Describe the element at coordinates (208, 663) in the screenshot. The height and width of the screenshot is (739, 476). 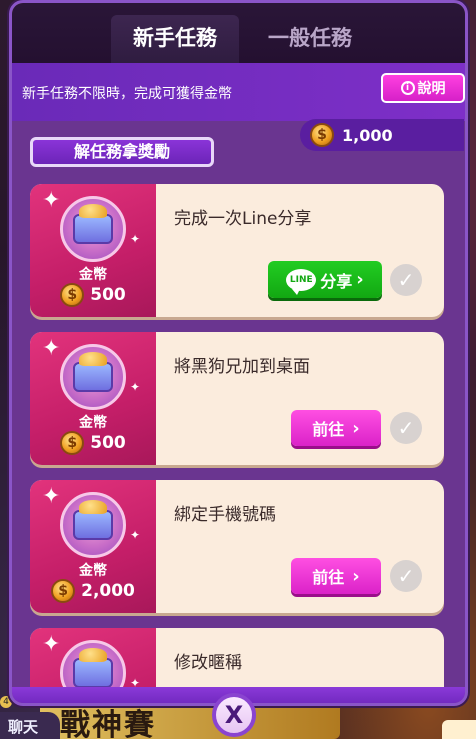
I see `task-title: 修改暱稱` at that location.